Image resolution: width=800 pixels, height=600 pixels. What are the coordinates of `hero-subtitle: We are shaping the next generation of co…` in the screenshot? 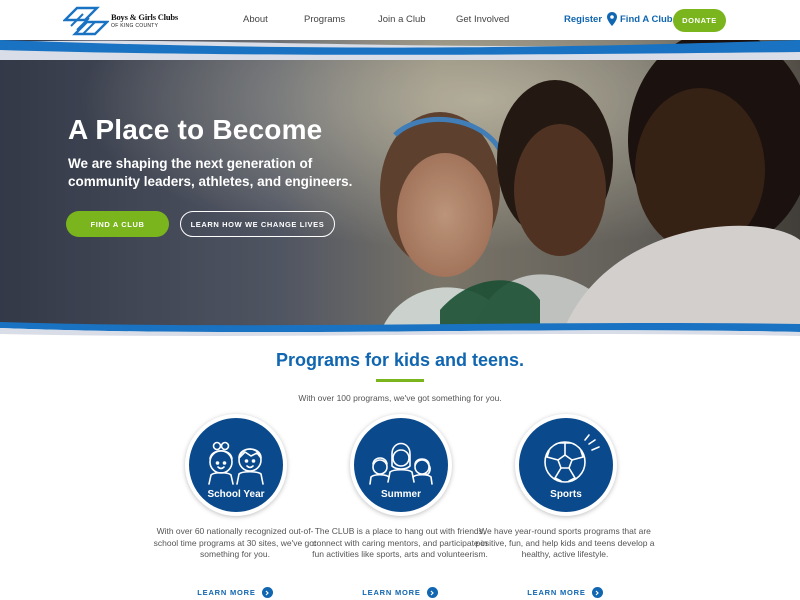 It's located at (210, 172).